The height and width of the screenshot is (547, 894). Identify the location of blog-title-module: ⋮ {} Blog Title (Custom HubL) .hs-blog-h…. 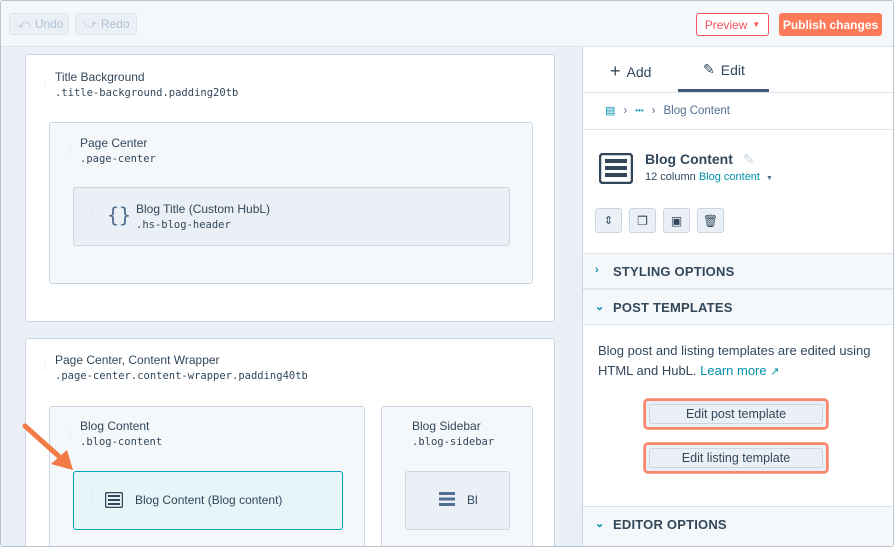
(291, 216).